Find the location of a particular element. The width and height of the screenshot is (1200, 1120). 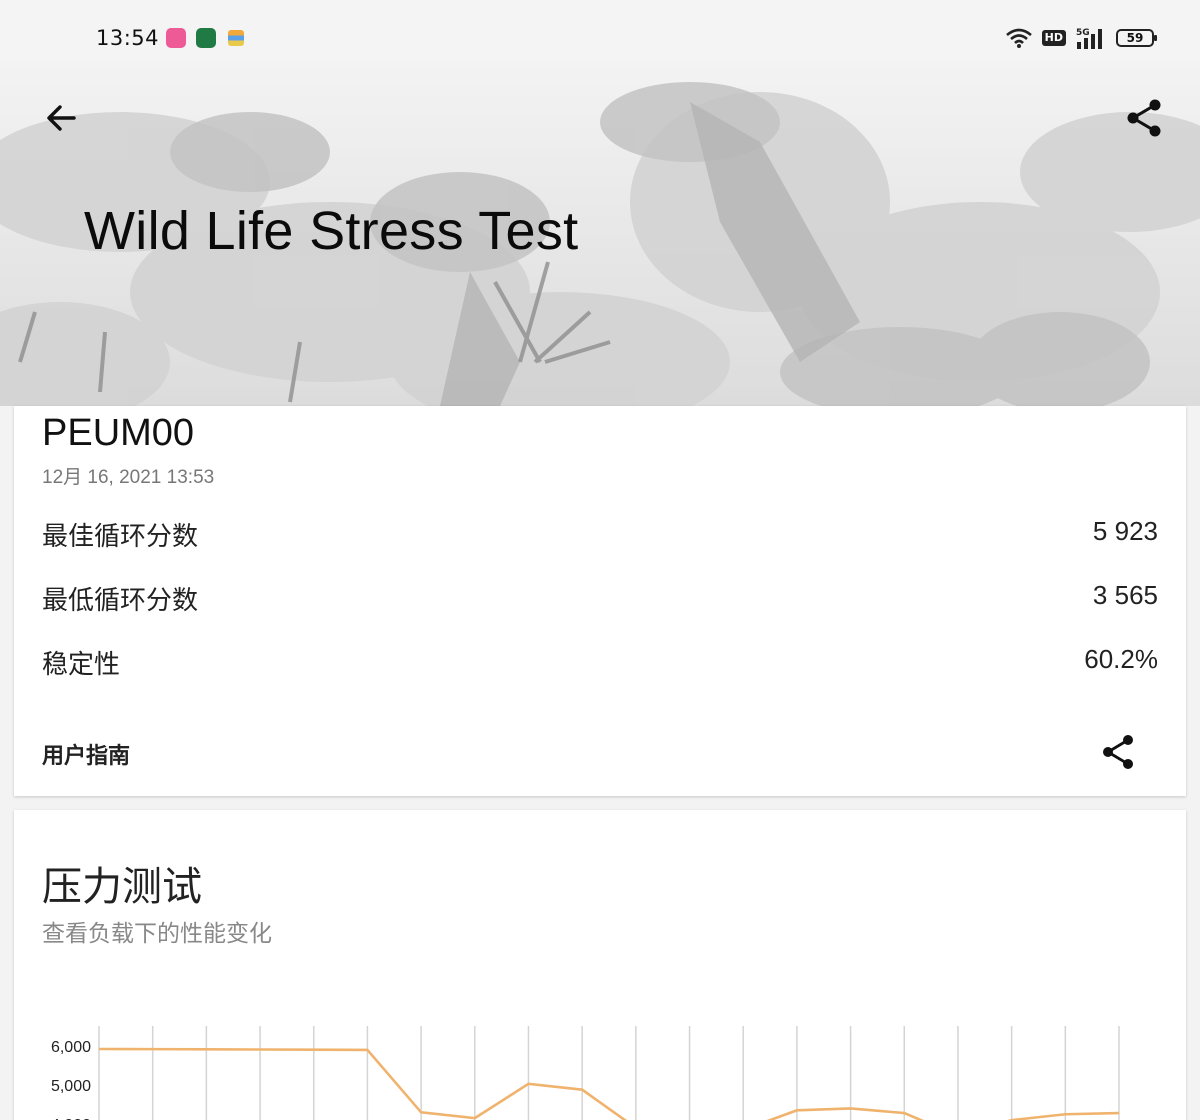

status-bar: 13:54 HD 5G 59 is located at coordinates (600, 31).